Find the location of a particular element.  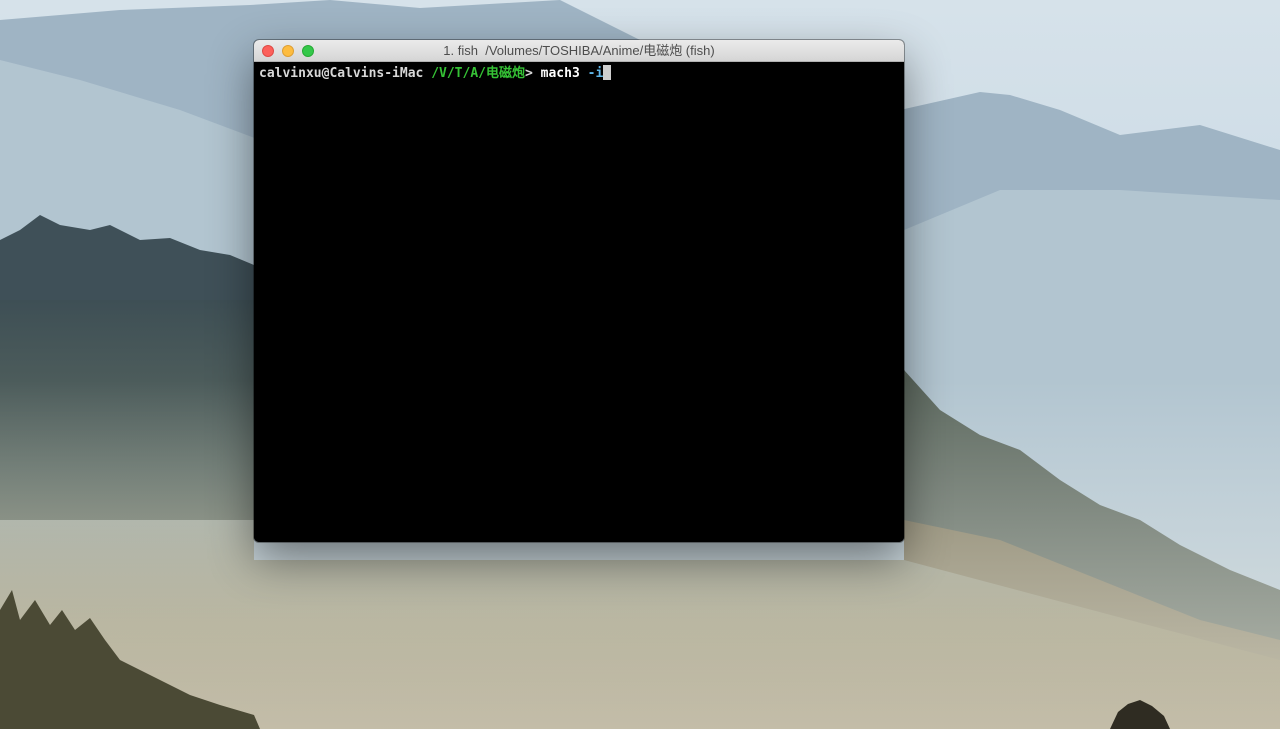

text-cursor is located at coordinates (607, 72).